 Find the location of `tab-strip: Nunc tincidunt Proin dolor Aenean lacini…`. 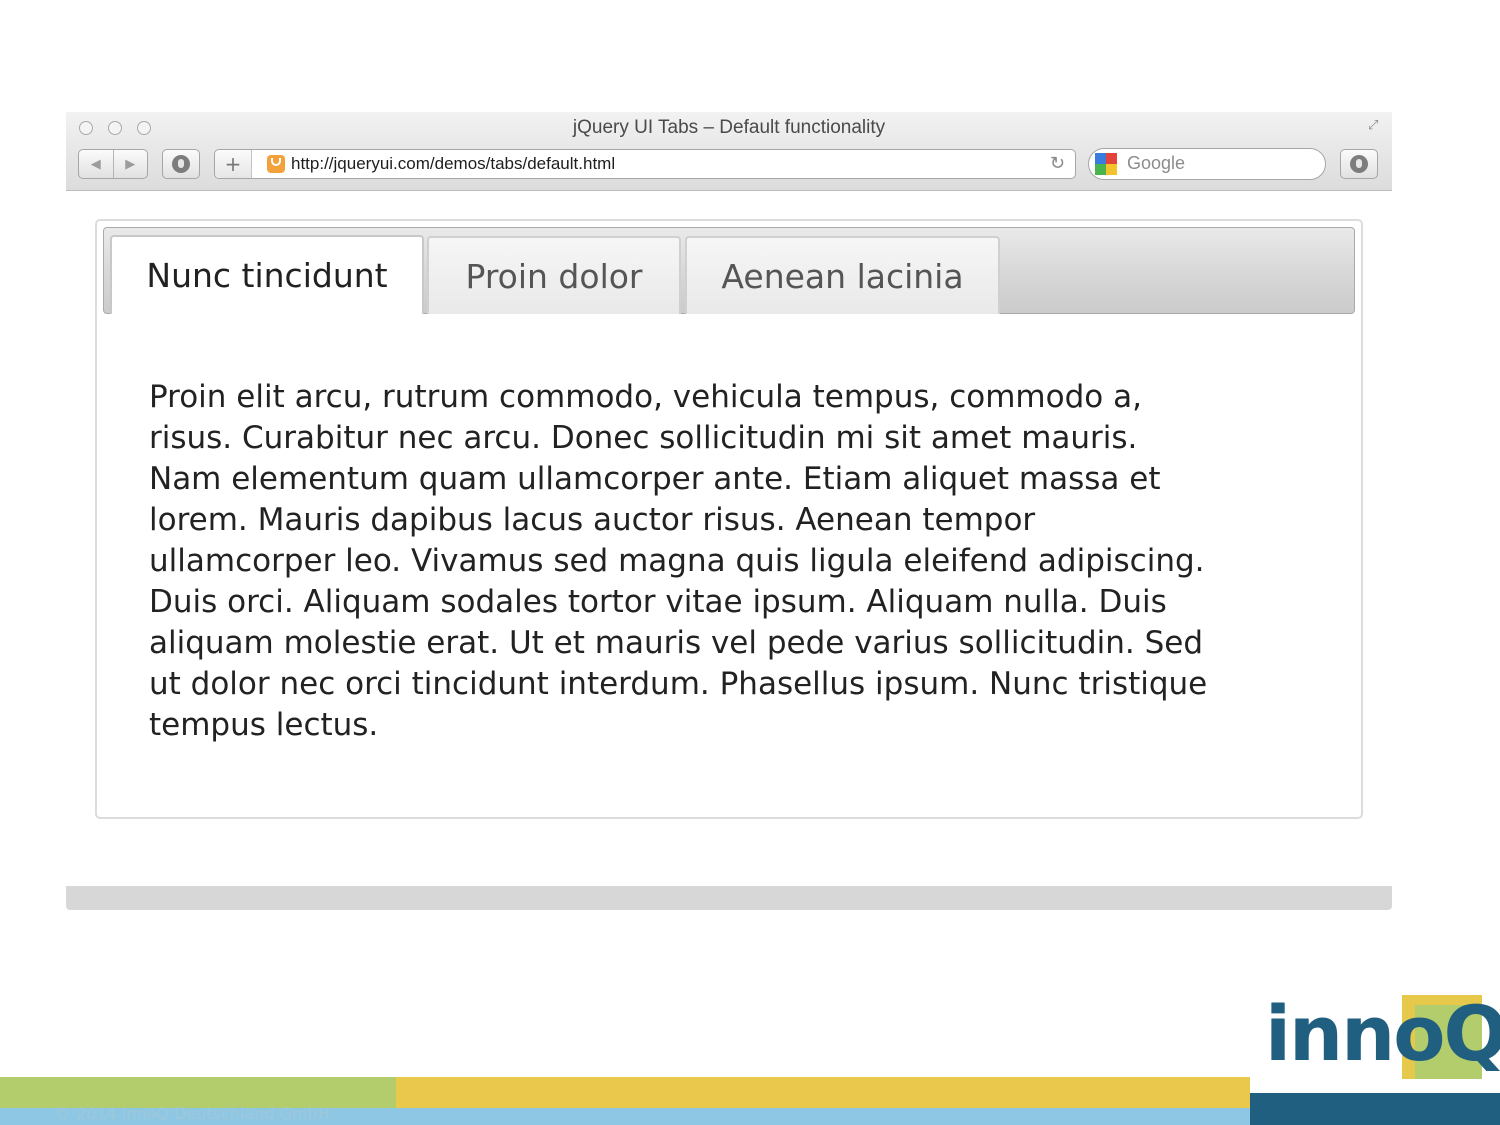

tab-strip: Nunc tincidunt Proin dolor Aenean lacini… is located at coordinates (729, 270).